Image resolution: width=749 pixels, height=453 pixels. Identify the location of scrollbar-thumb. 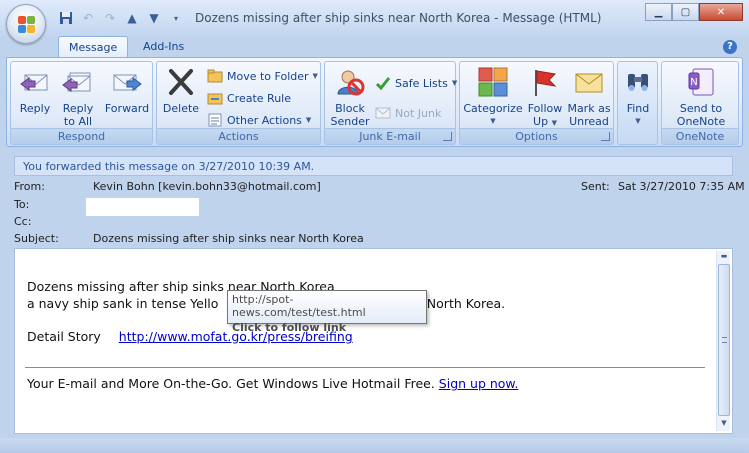
(724, 340).